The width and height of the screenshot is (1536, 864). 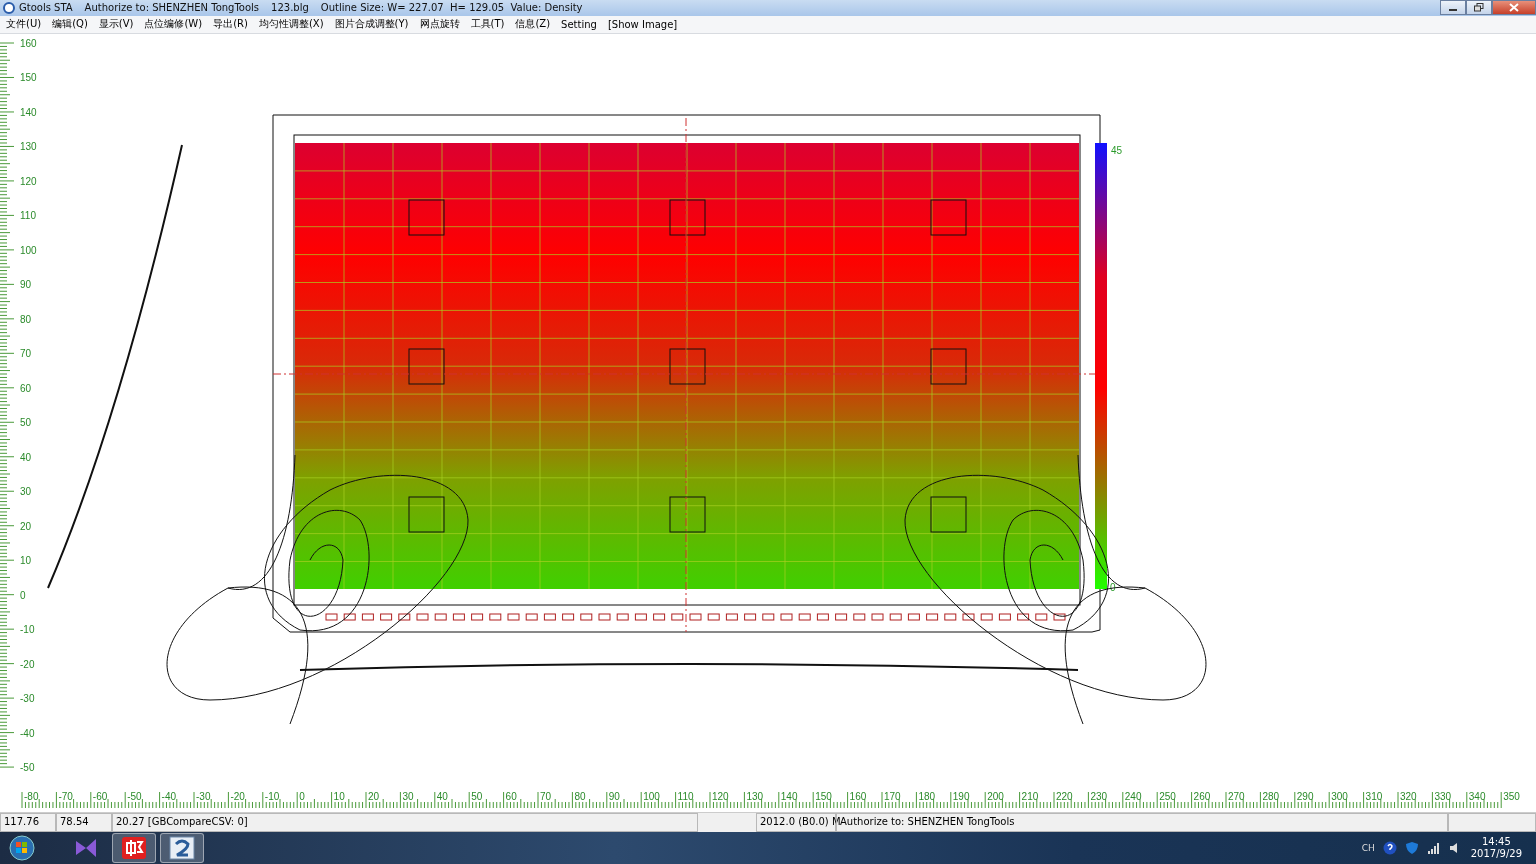 What do you see at coordinates (46, 8) in the screenshot?
I see `window-title: Gtools STA` at bounding box center [46, 8].